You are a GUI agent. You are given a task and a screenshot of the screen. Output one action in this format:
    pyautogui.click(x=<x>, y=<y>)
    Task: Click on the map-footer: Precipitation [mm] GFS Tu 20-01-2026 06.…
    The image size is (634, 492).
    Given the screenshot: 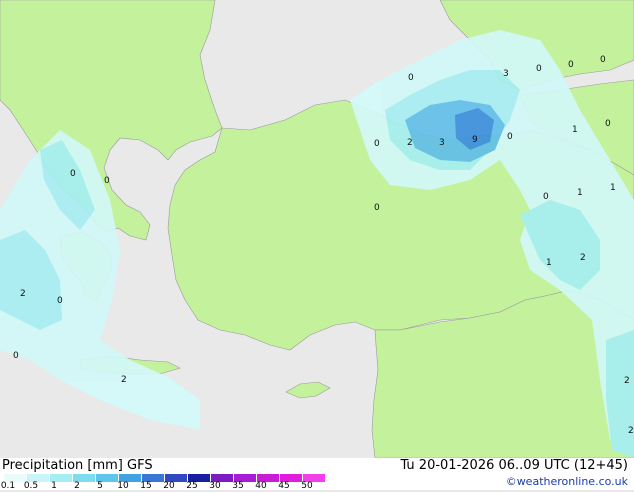 What is the action you would take?
    pyautogui.click(x=317, y=475)
    